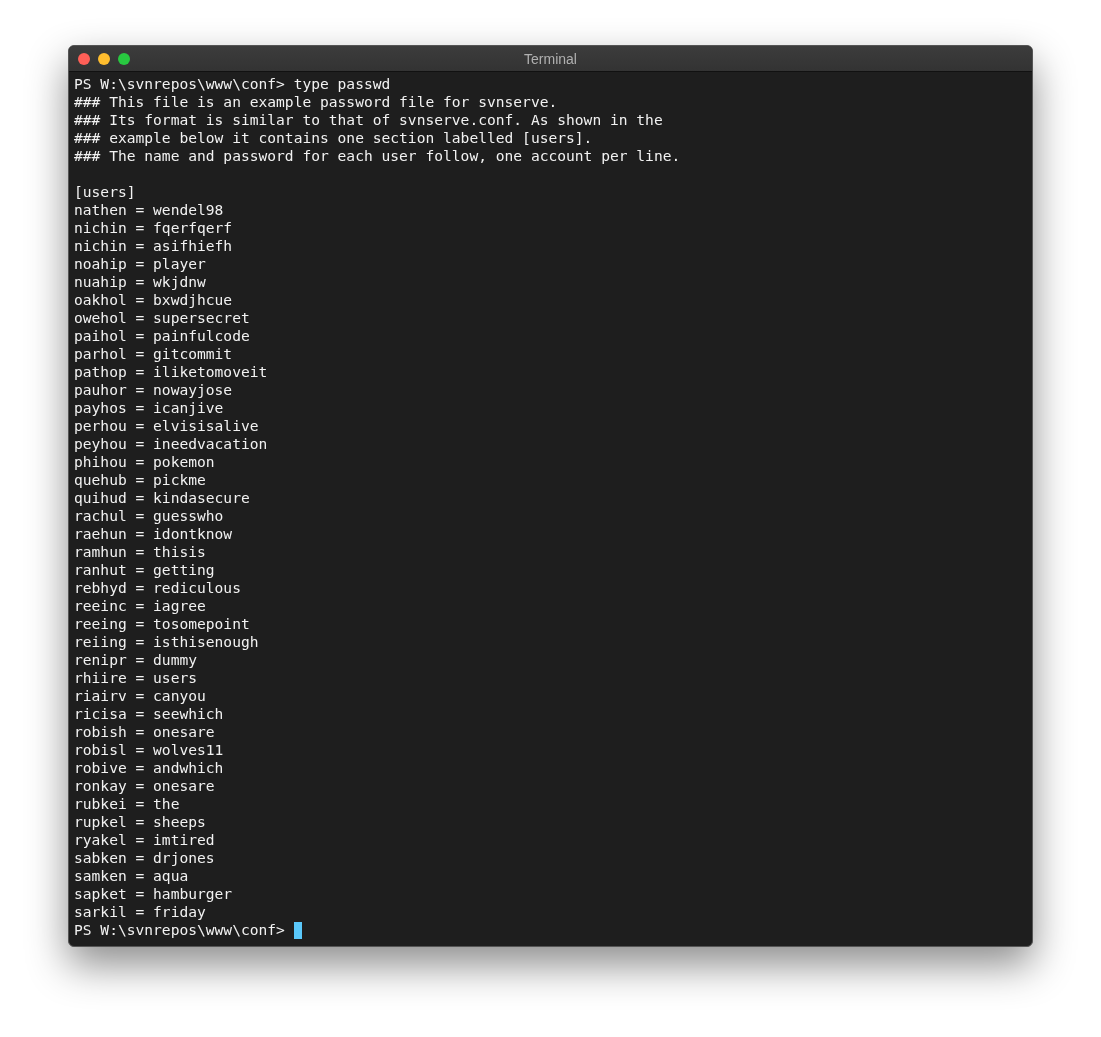  What do you see at coordinates (131, 876) in the screenshot?
I see `user-entry: samken = aqua` at bounding box center [131, 876].